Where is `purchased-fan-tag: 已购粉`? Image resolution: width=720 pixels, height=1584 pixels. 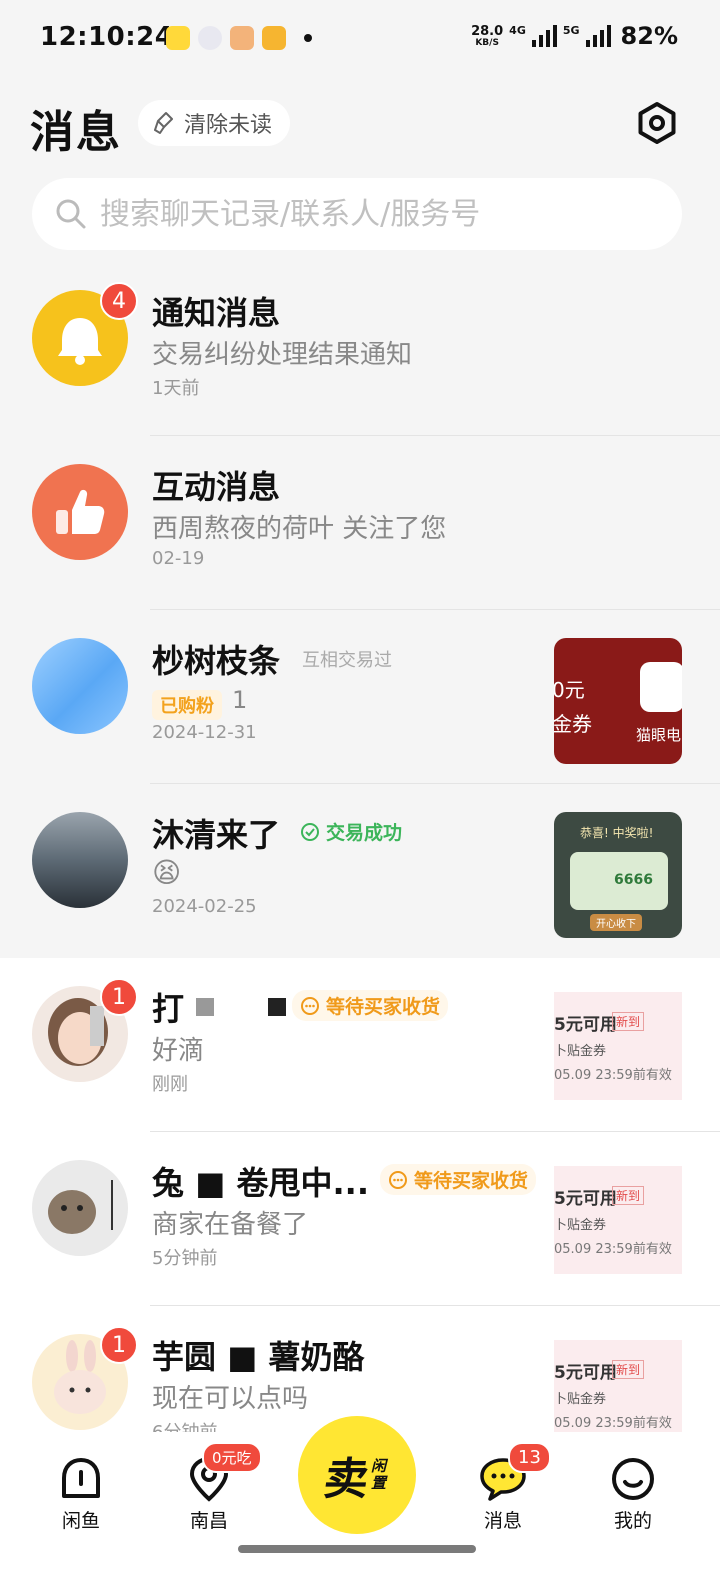
purchased-fan-tag: 已购粉 is located at coordinates (187, 705).